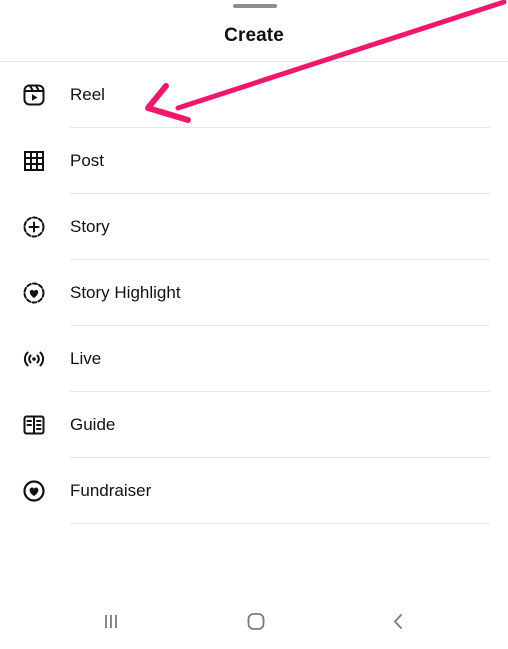 This screenshot has height=649, width=508. Describe the element at coordinates (254, 227) in the screenshot. I see `menu-item-story: Story` at that location.